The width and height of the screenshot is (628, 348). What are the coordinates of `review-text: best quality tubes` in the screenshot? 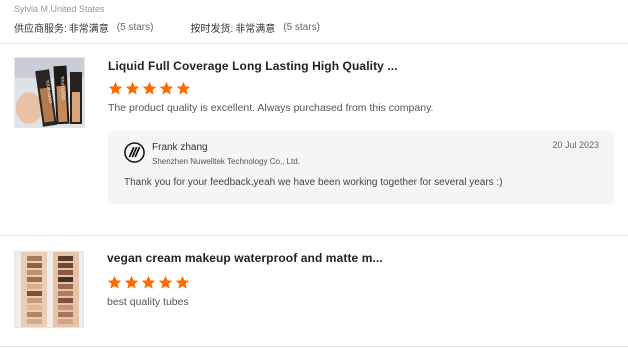 It's located at (148, 302).